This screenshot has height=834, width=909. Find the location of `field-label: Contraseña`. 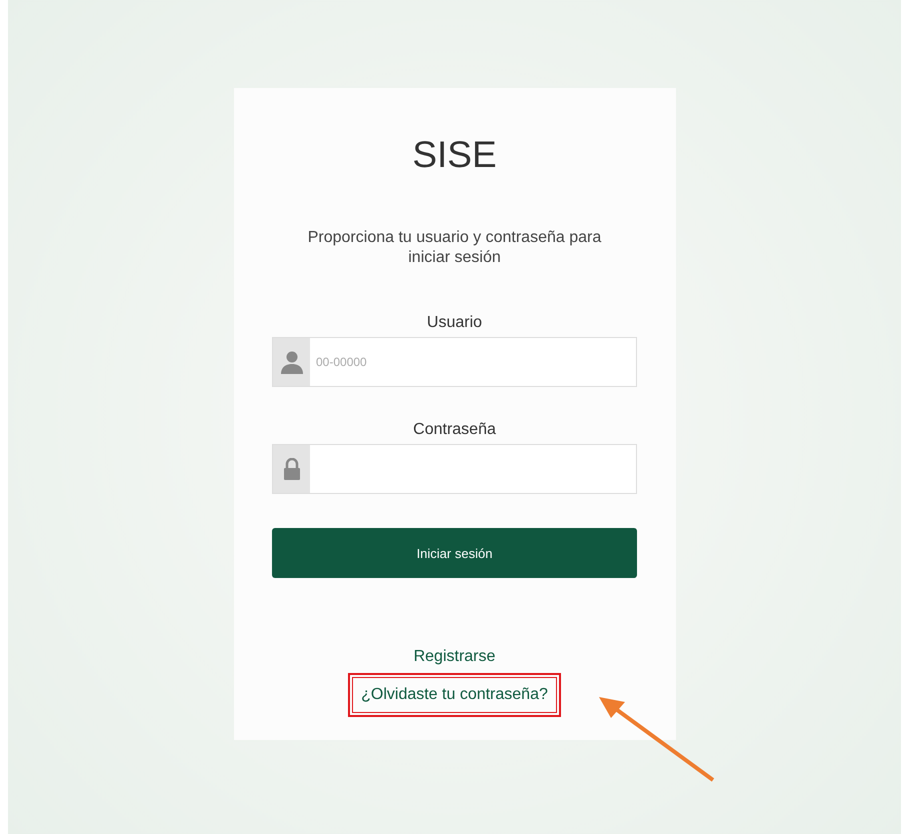

field-label: Contraseña is located at coordinates (454, 430).